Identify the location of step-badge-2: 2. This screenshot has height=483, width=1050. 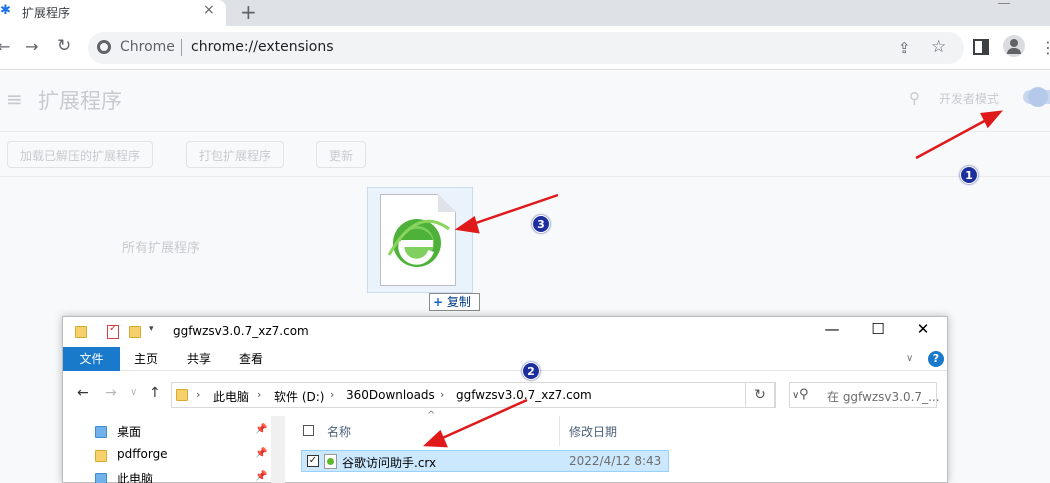
(531, 371).